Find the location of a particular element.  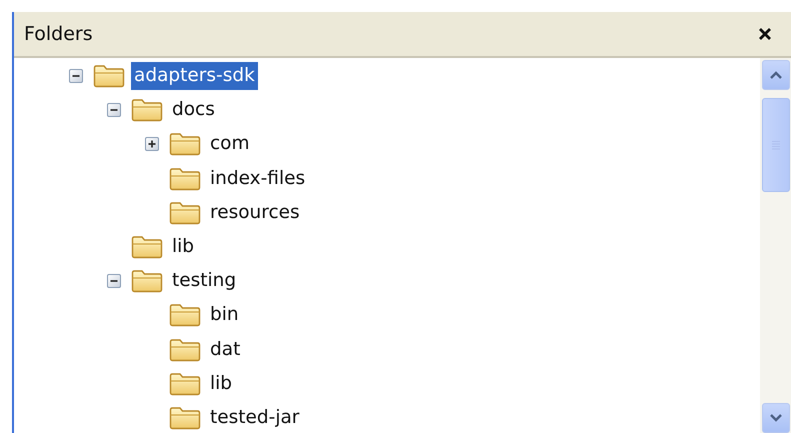

expand-icon is located at coordinates (152, 144).